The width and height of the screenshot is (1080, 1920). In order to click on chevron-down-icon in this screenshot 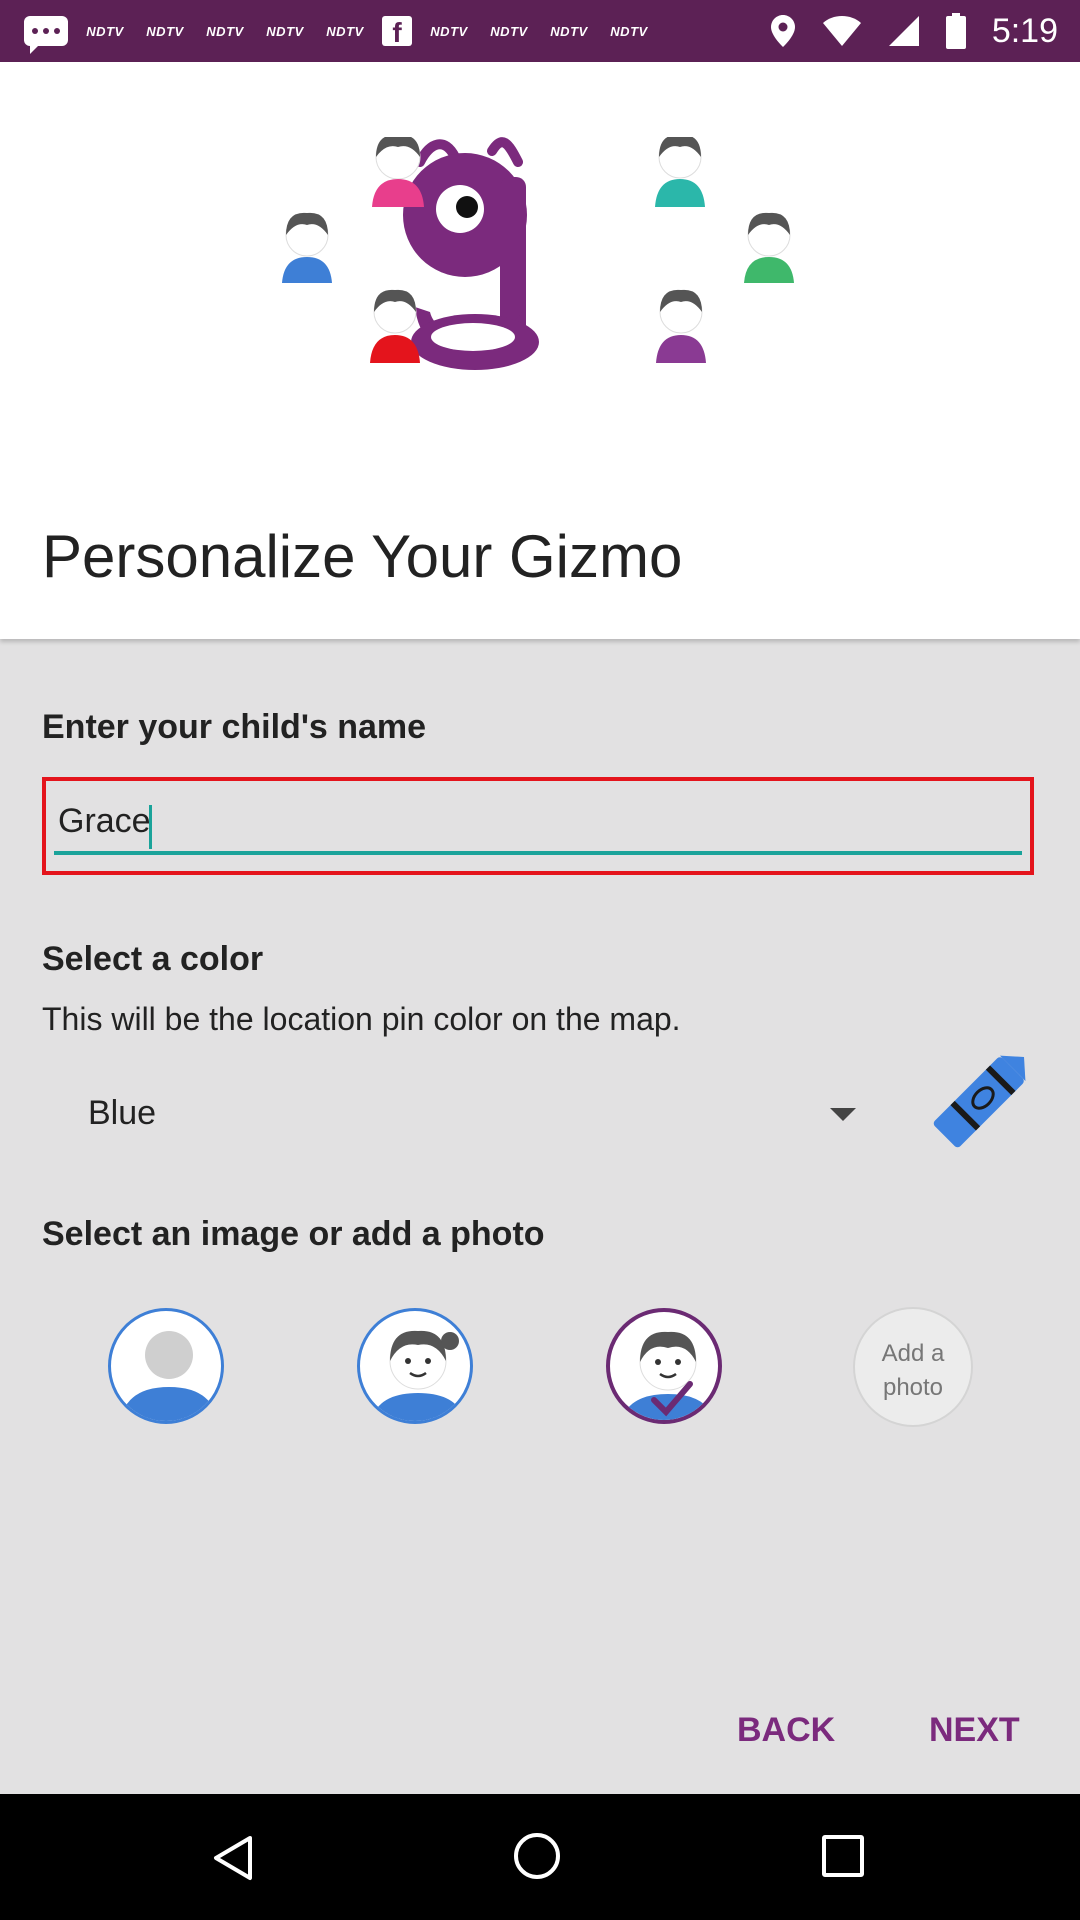, I will do `click(843, 1114)`.